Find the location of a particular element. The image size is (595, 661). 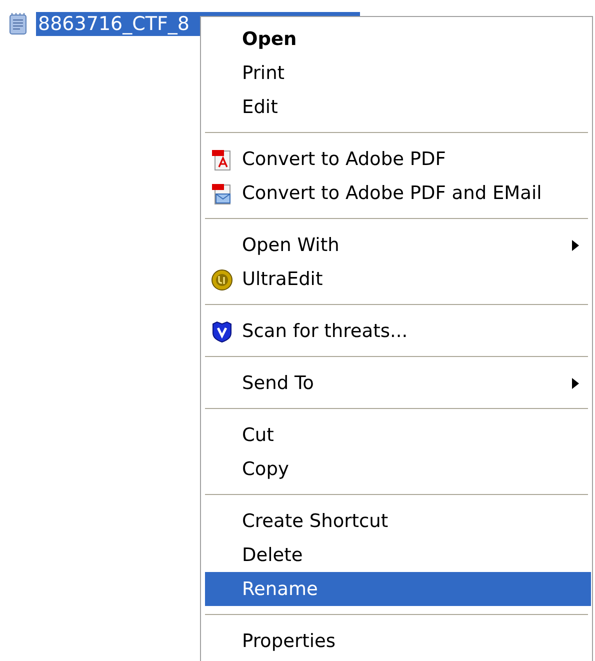

menu-item: Convert to Adobe PDF and EMail is located at coordinates (398, 193).